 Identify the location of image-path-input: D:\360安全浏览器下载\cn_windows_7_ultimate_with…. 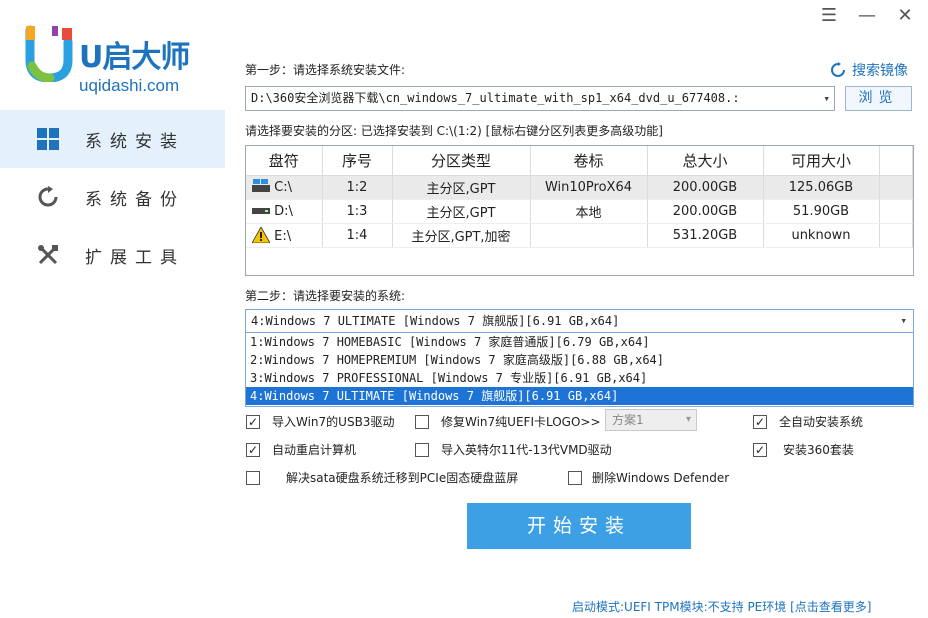
(540, 98).